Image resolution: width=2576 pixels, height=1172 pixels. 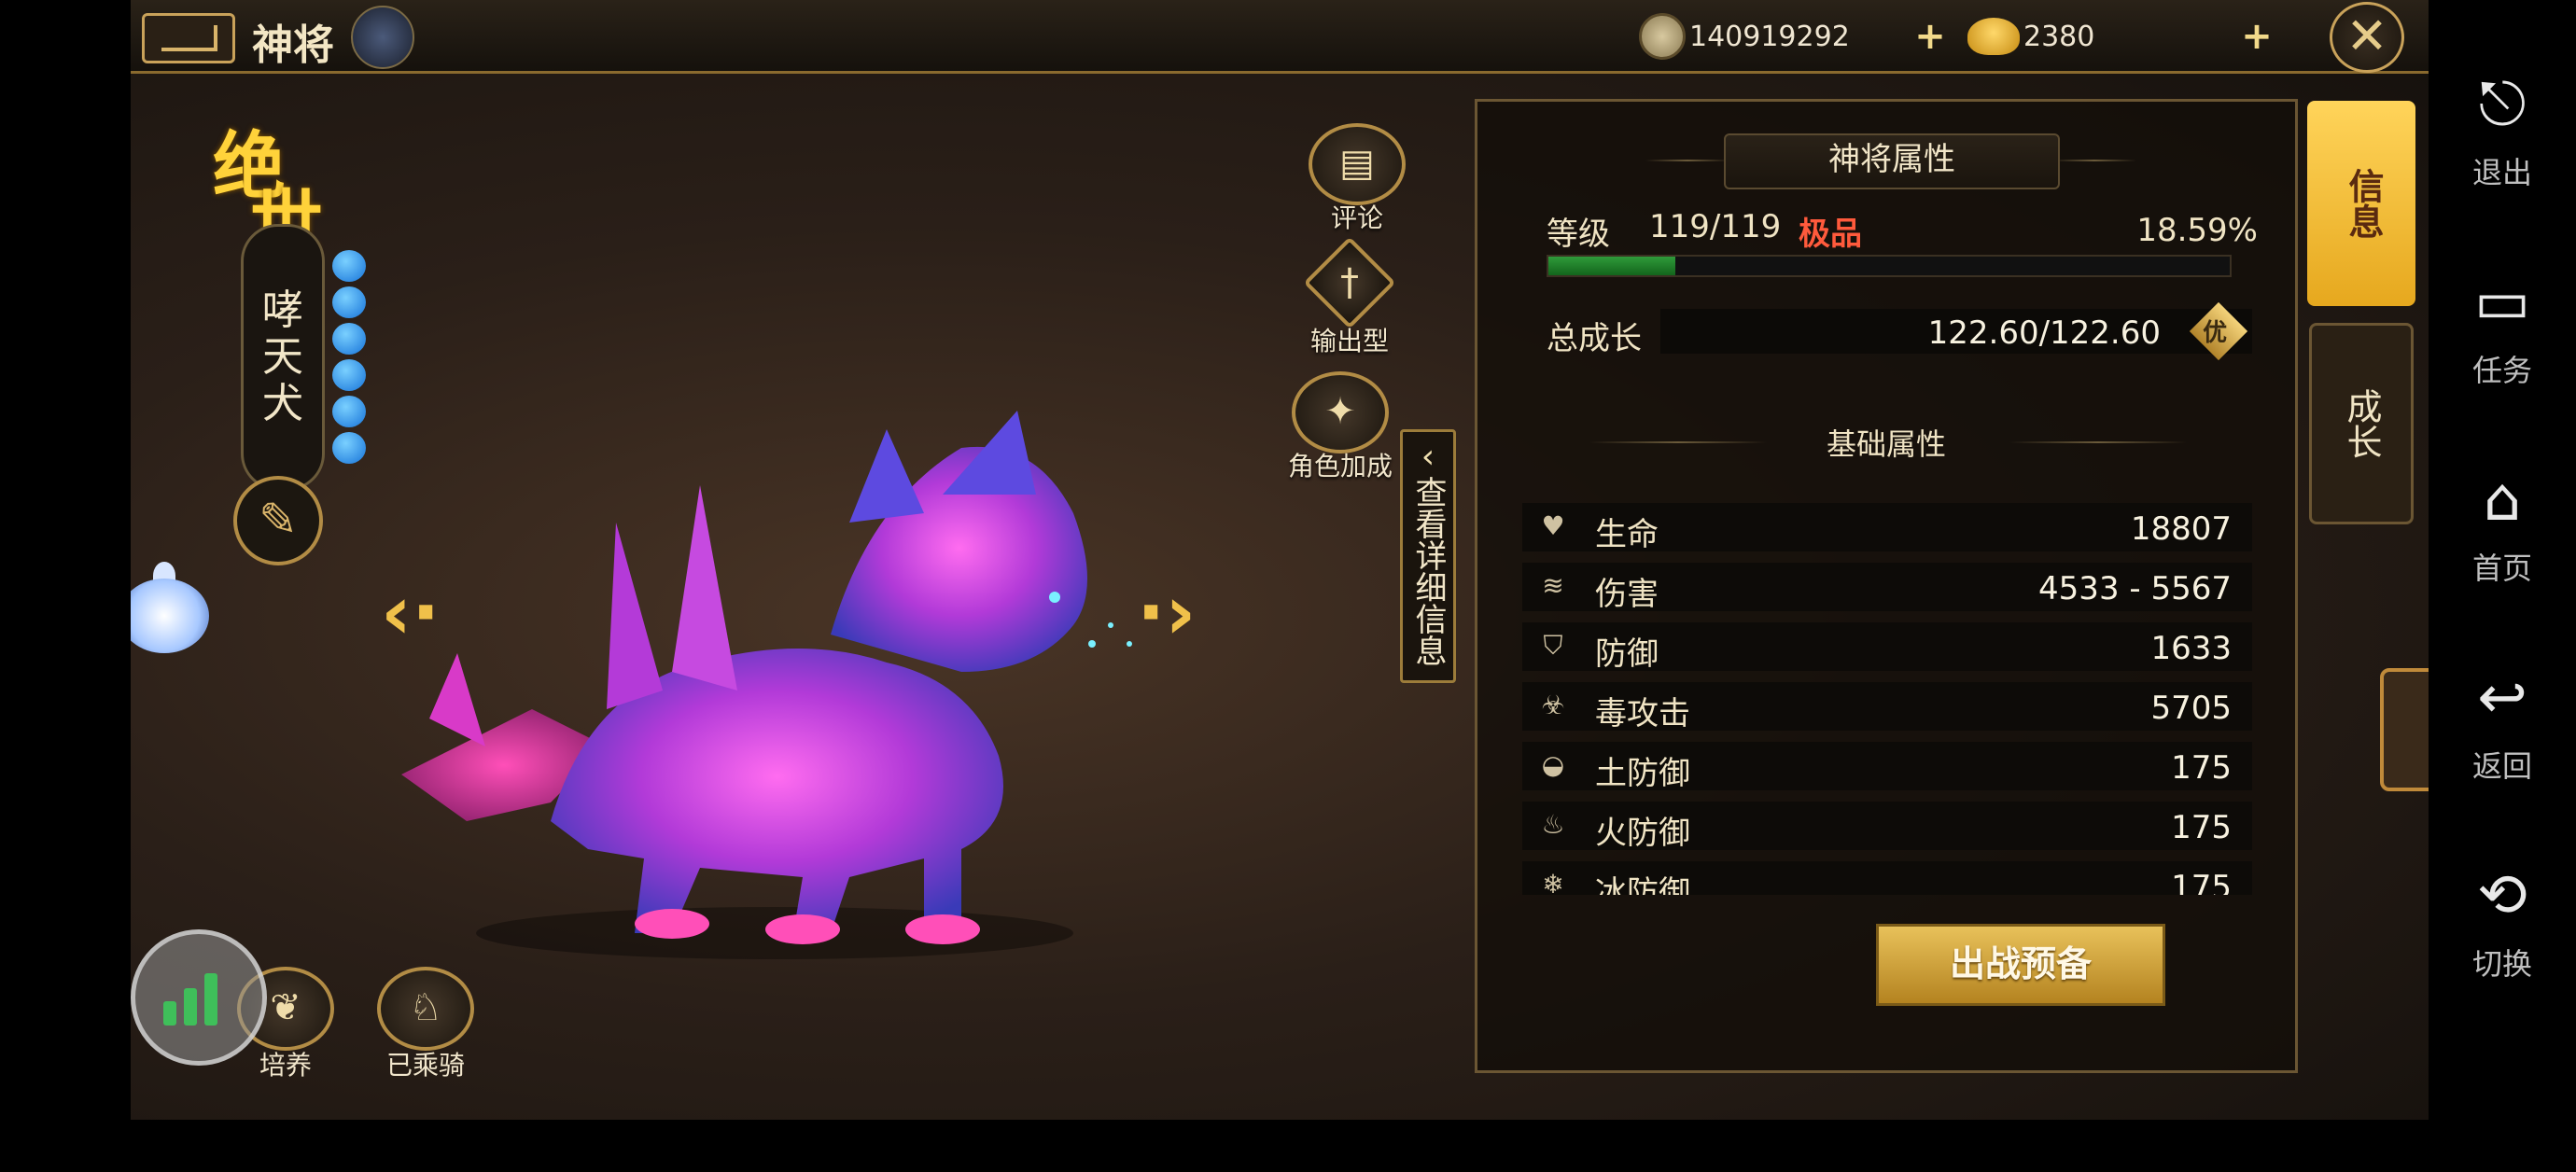 What do you see at coordinates (1357, 164) in the screenshot?
I see `comment-icon: ▤` at bounding box center [1357, 164].